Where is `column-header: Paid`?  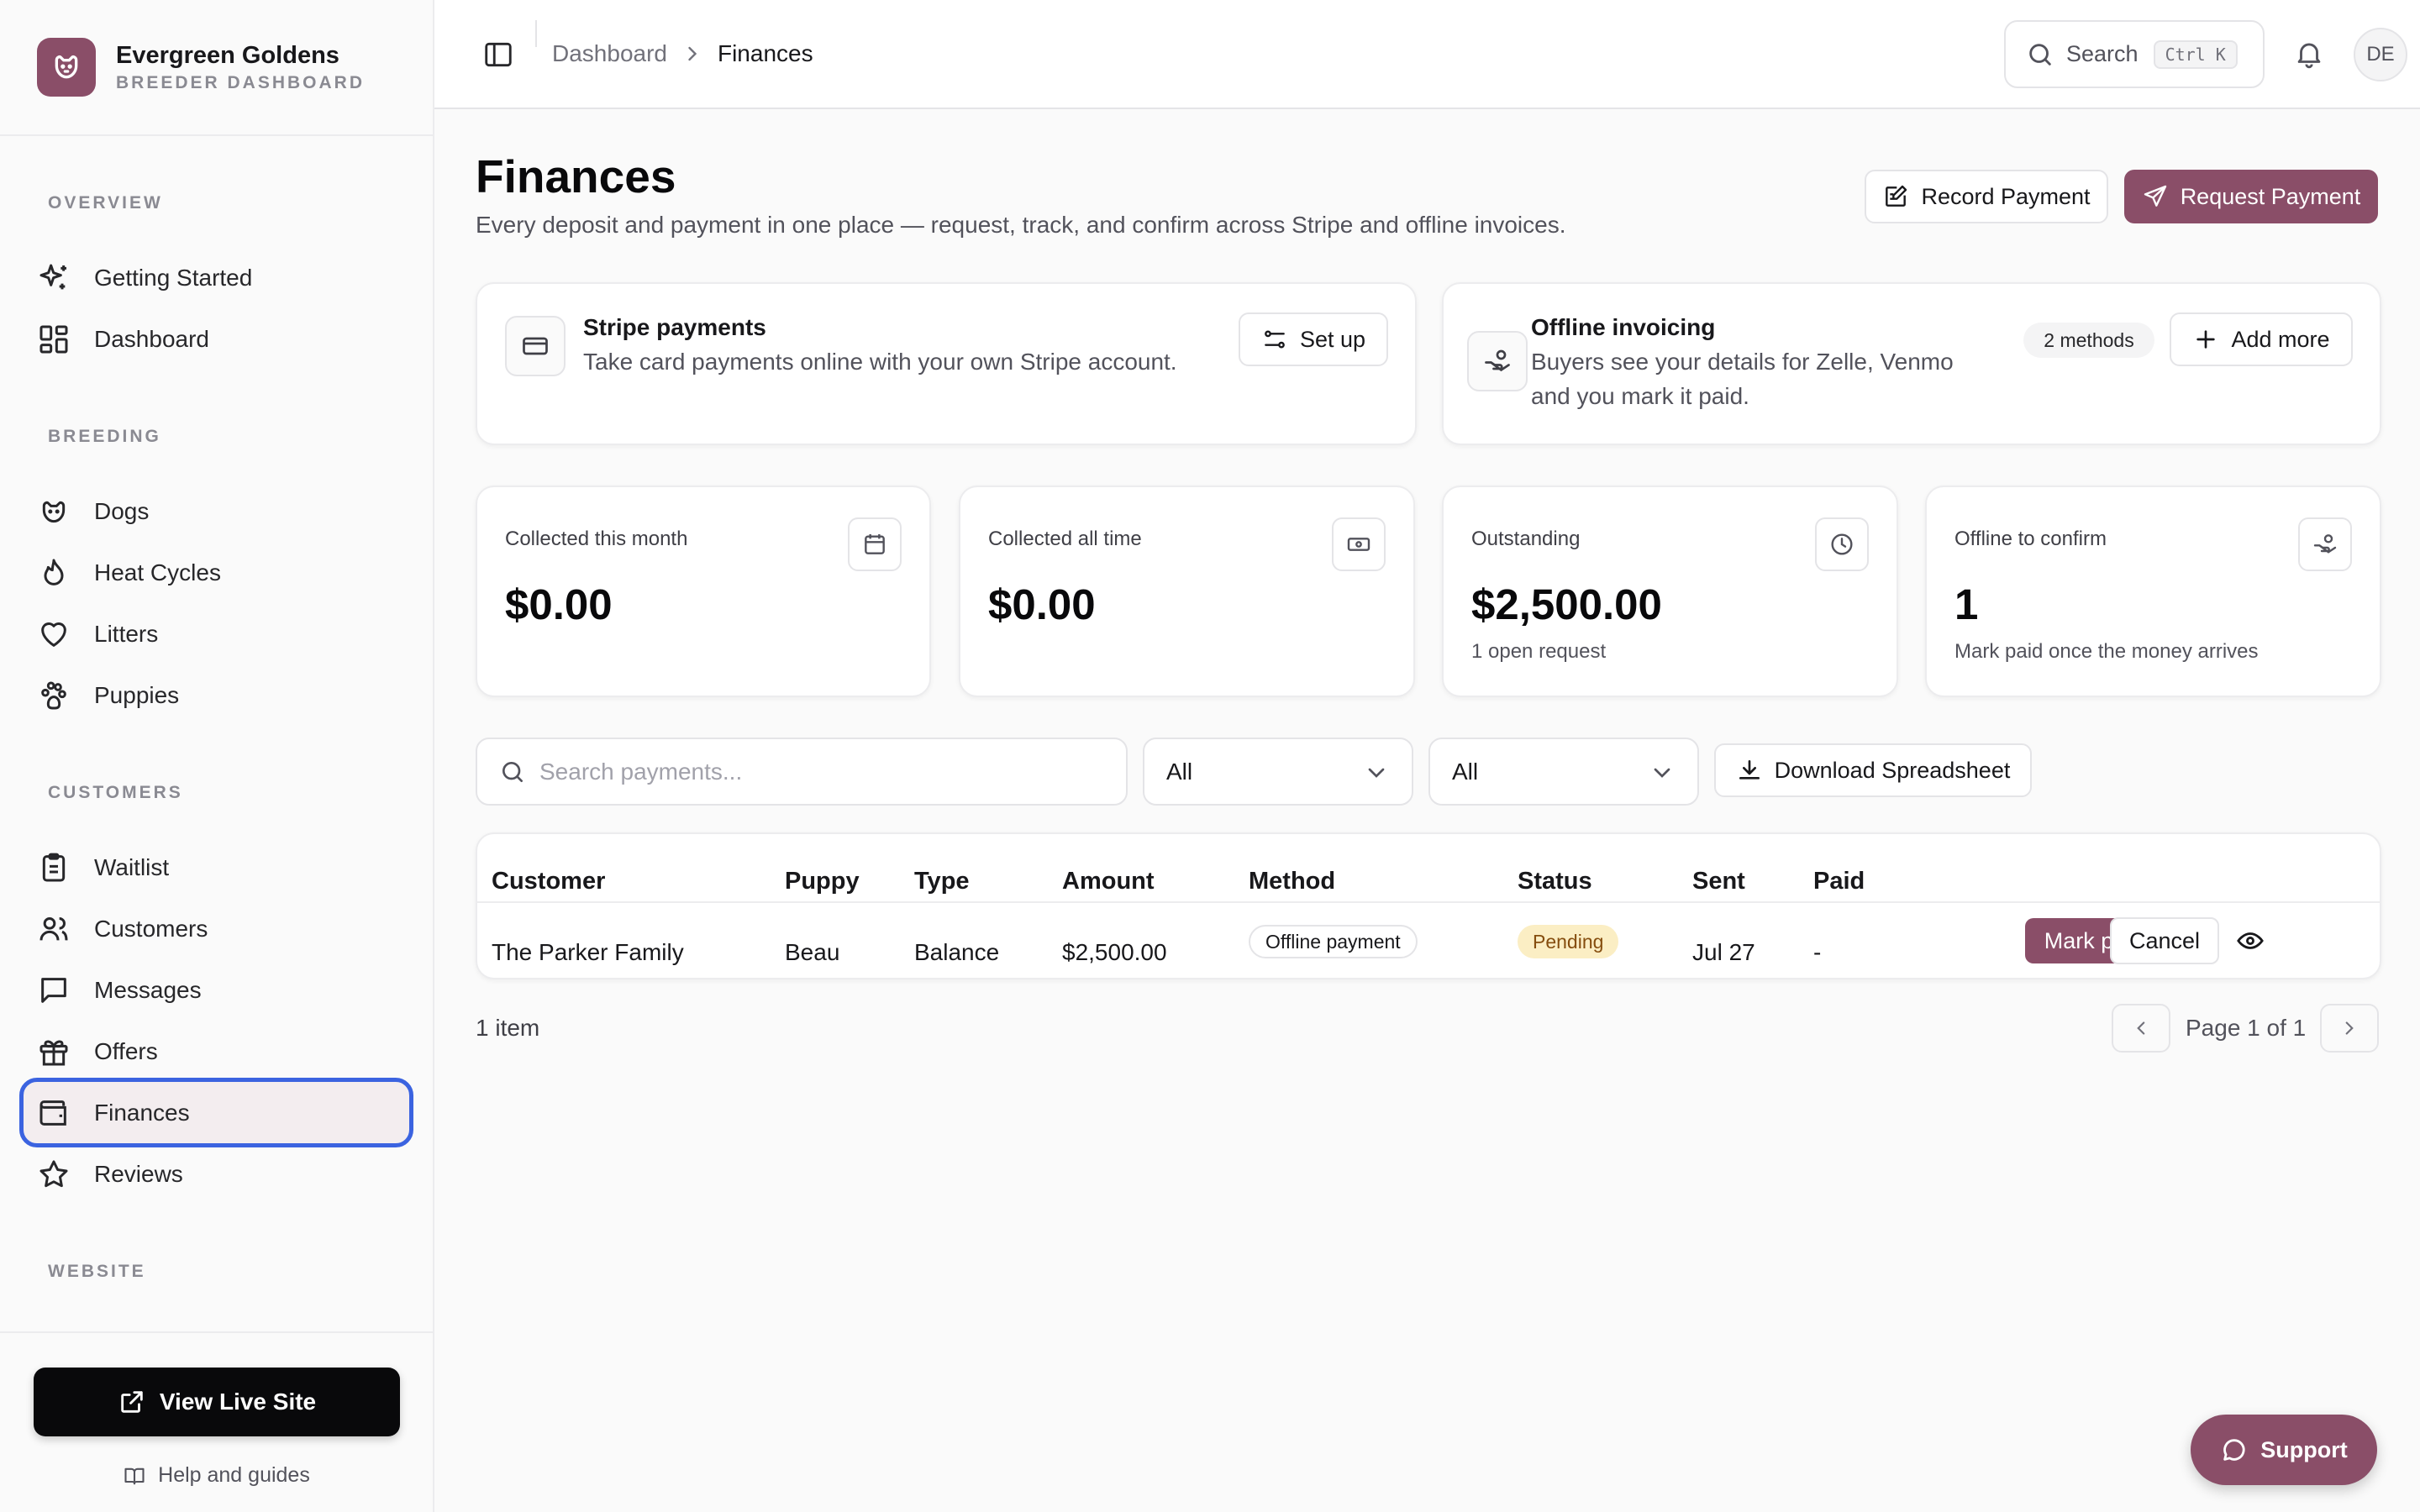
column-header: Paid is located at coordinates (1839, 881).